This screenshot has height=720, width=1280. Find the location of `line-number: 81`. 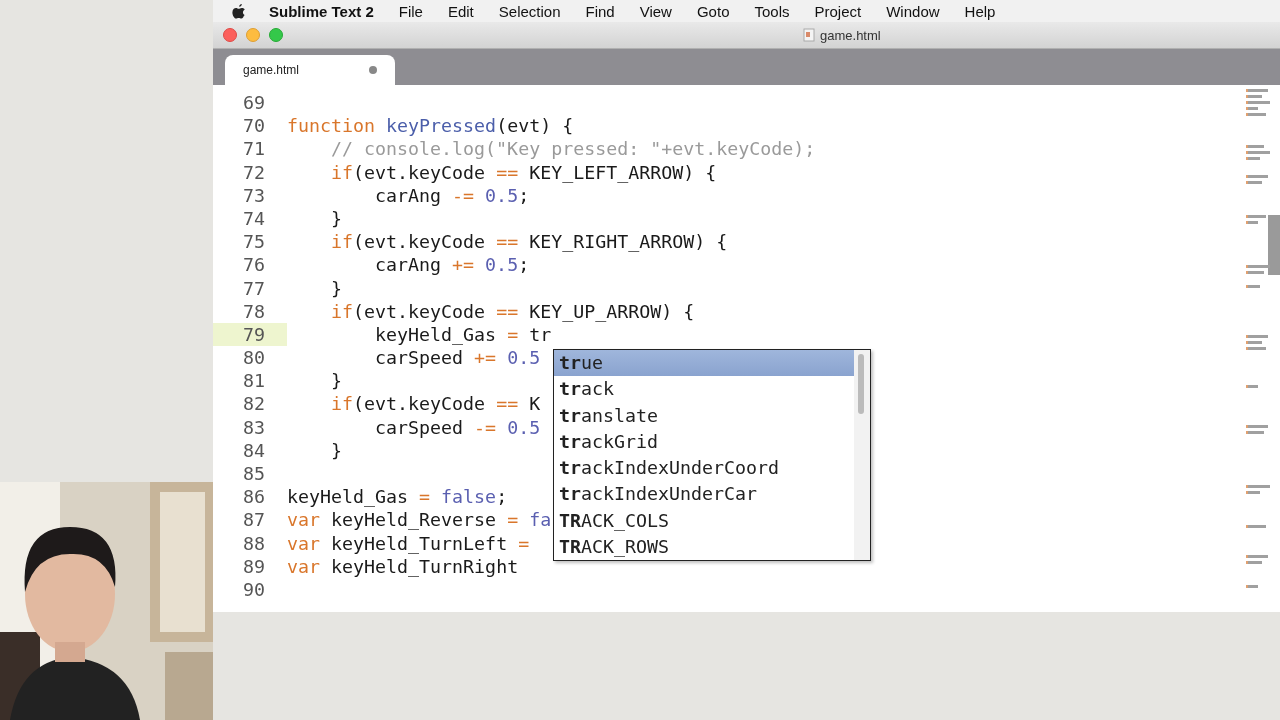

line-number: 81 is located at coordinates (254, 381).